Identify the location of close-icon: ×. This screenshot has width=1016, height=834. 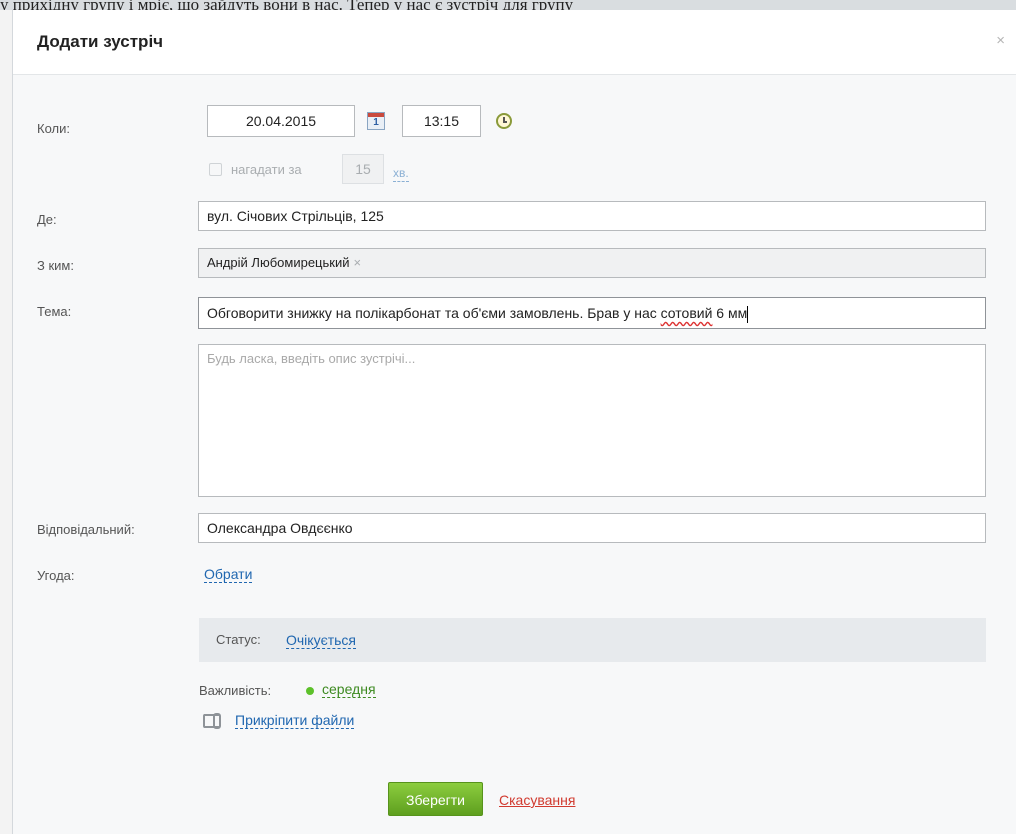
(1000, 40).